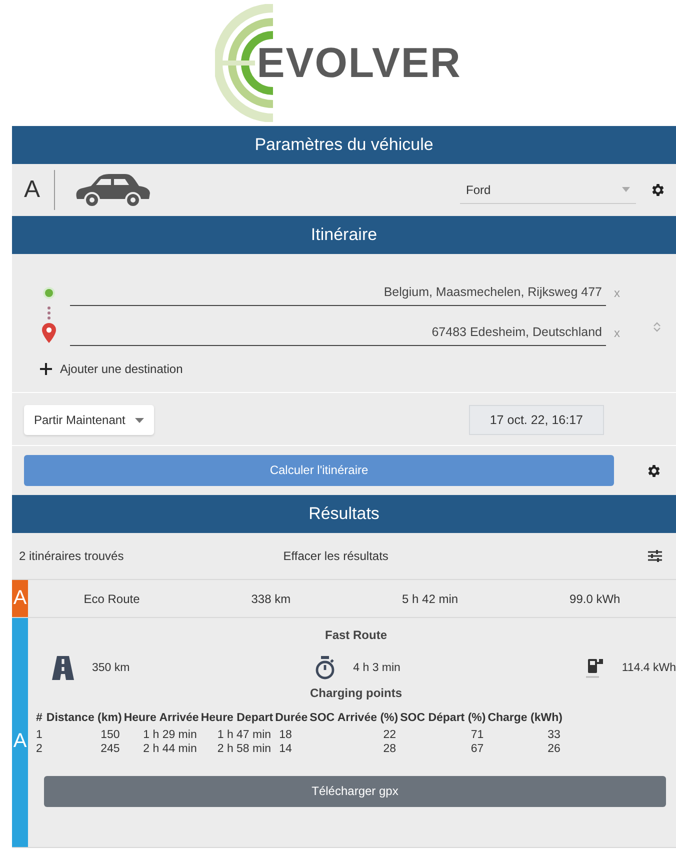 The image size is (676, 868). Describe the element at coordinates (390, 735) in the screenshot. I see `table-cell-text: 22` at that location.